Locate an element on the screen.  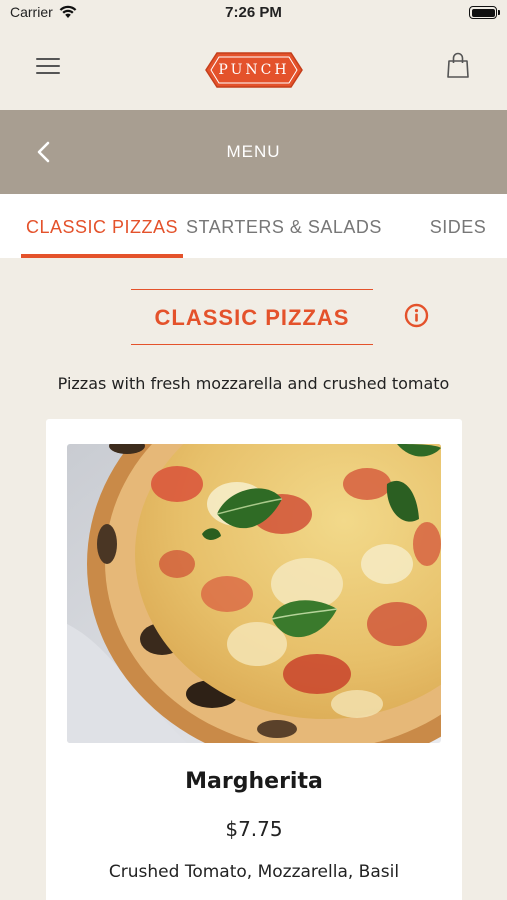
menu-title: MENU is located at coordinates (253, 151).